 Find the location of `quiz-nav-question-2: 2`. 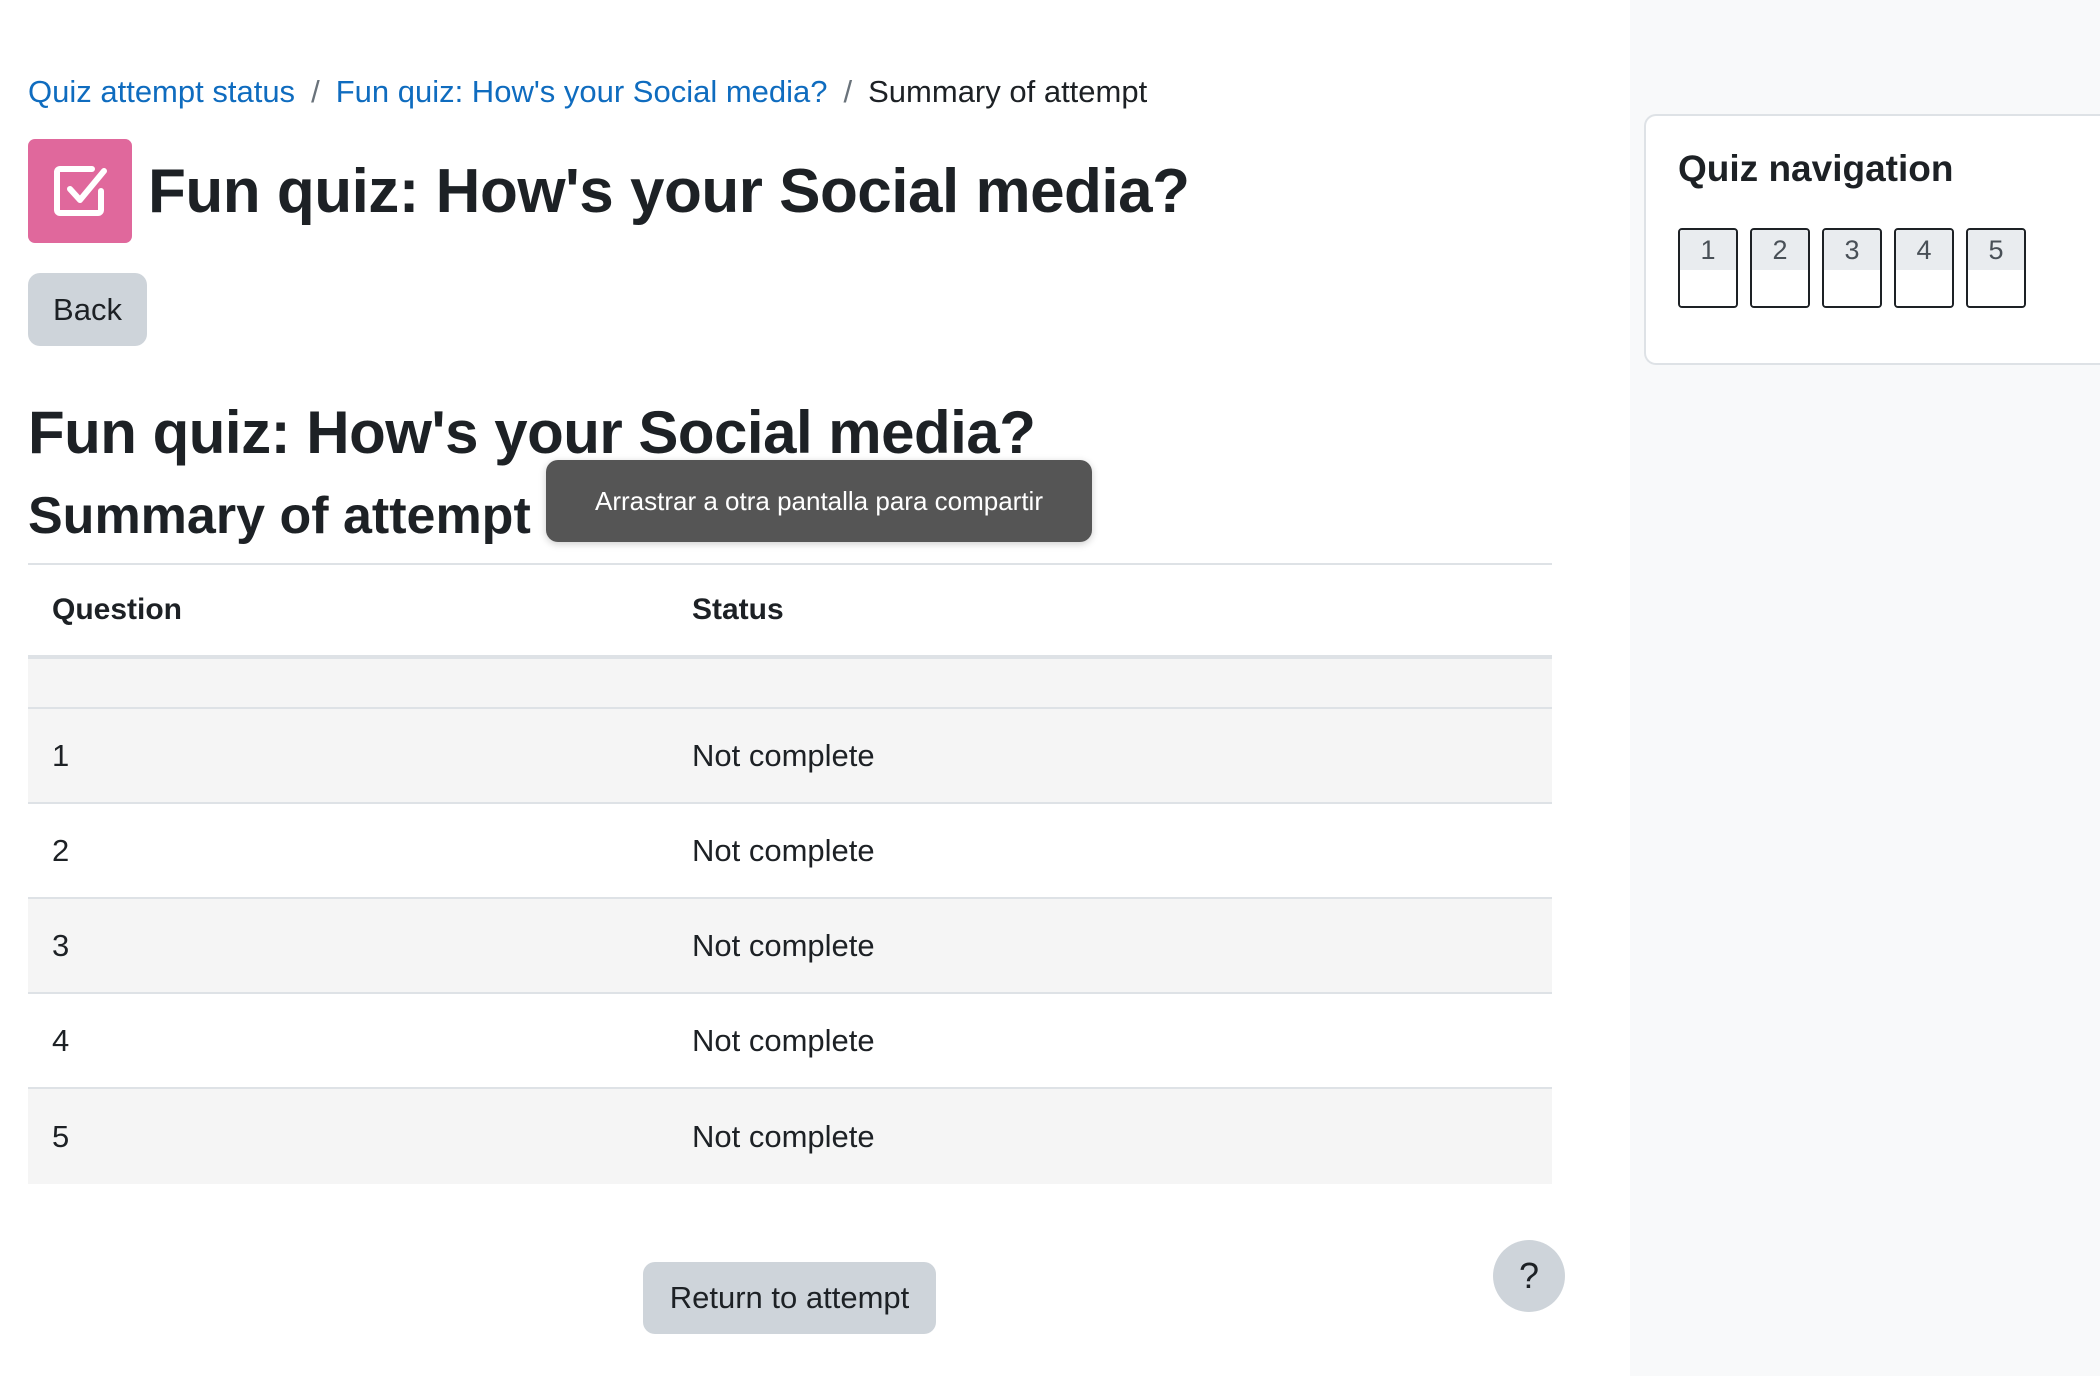

quiz-nav-question-2: 2 is located at coordinates (1780, 268).